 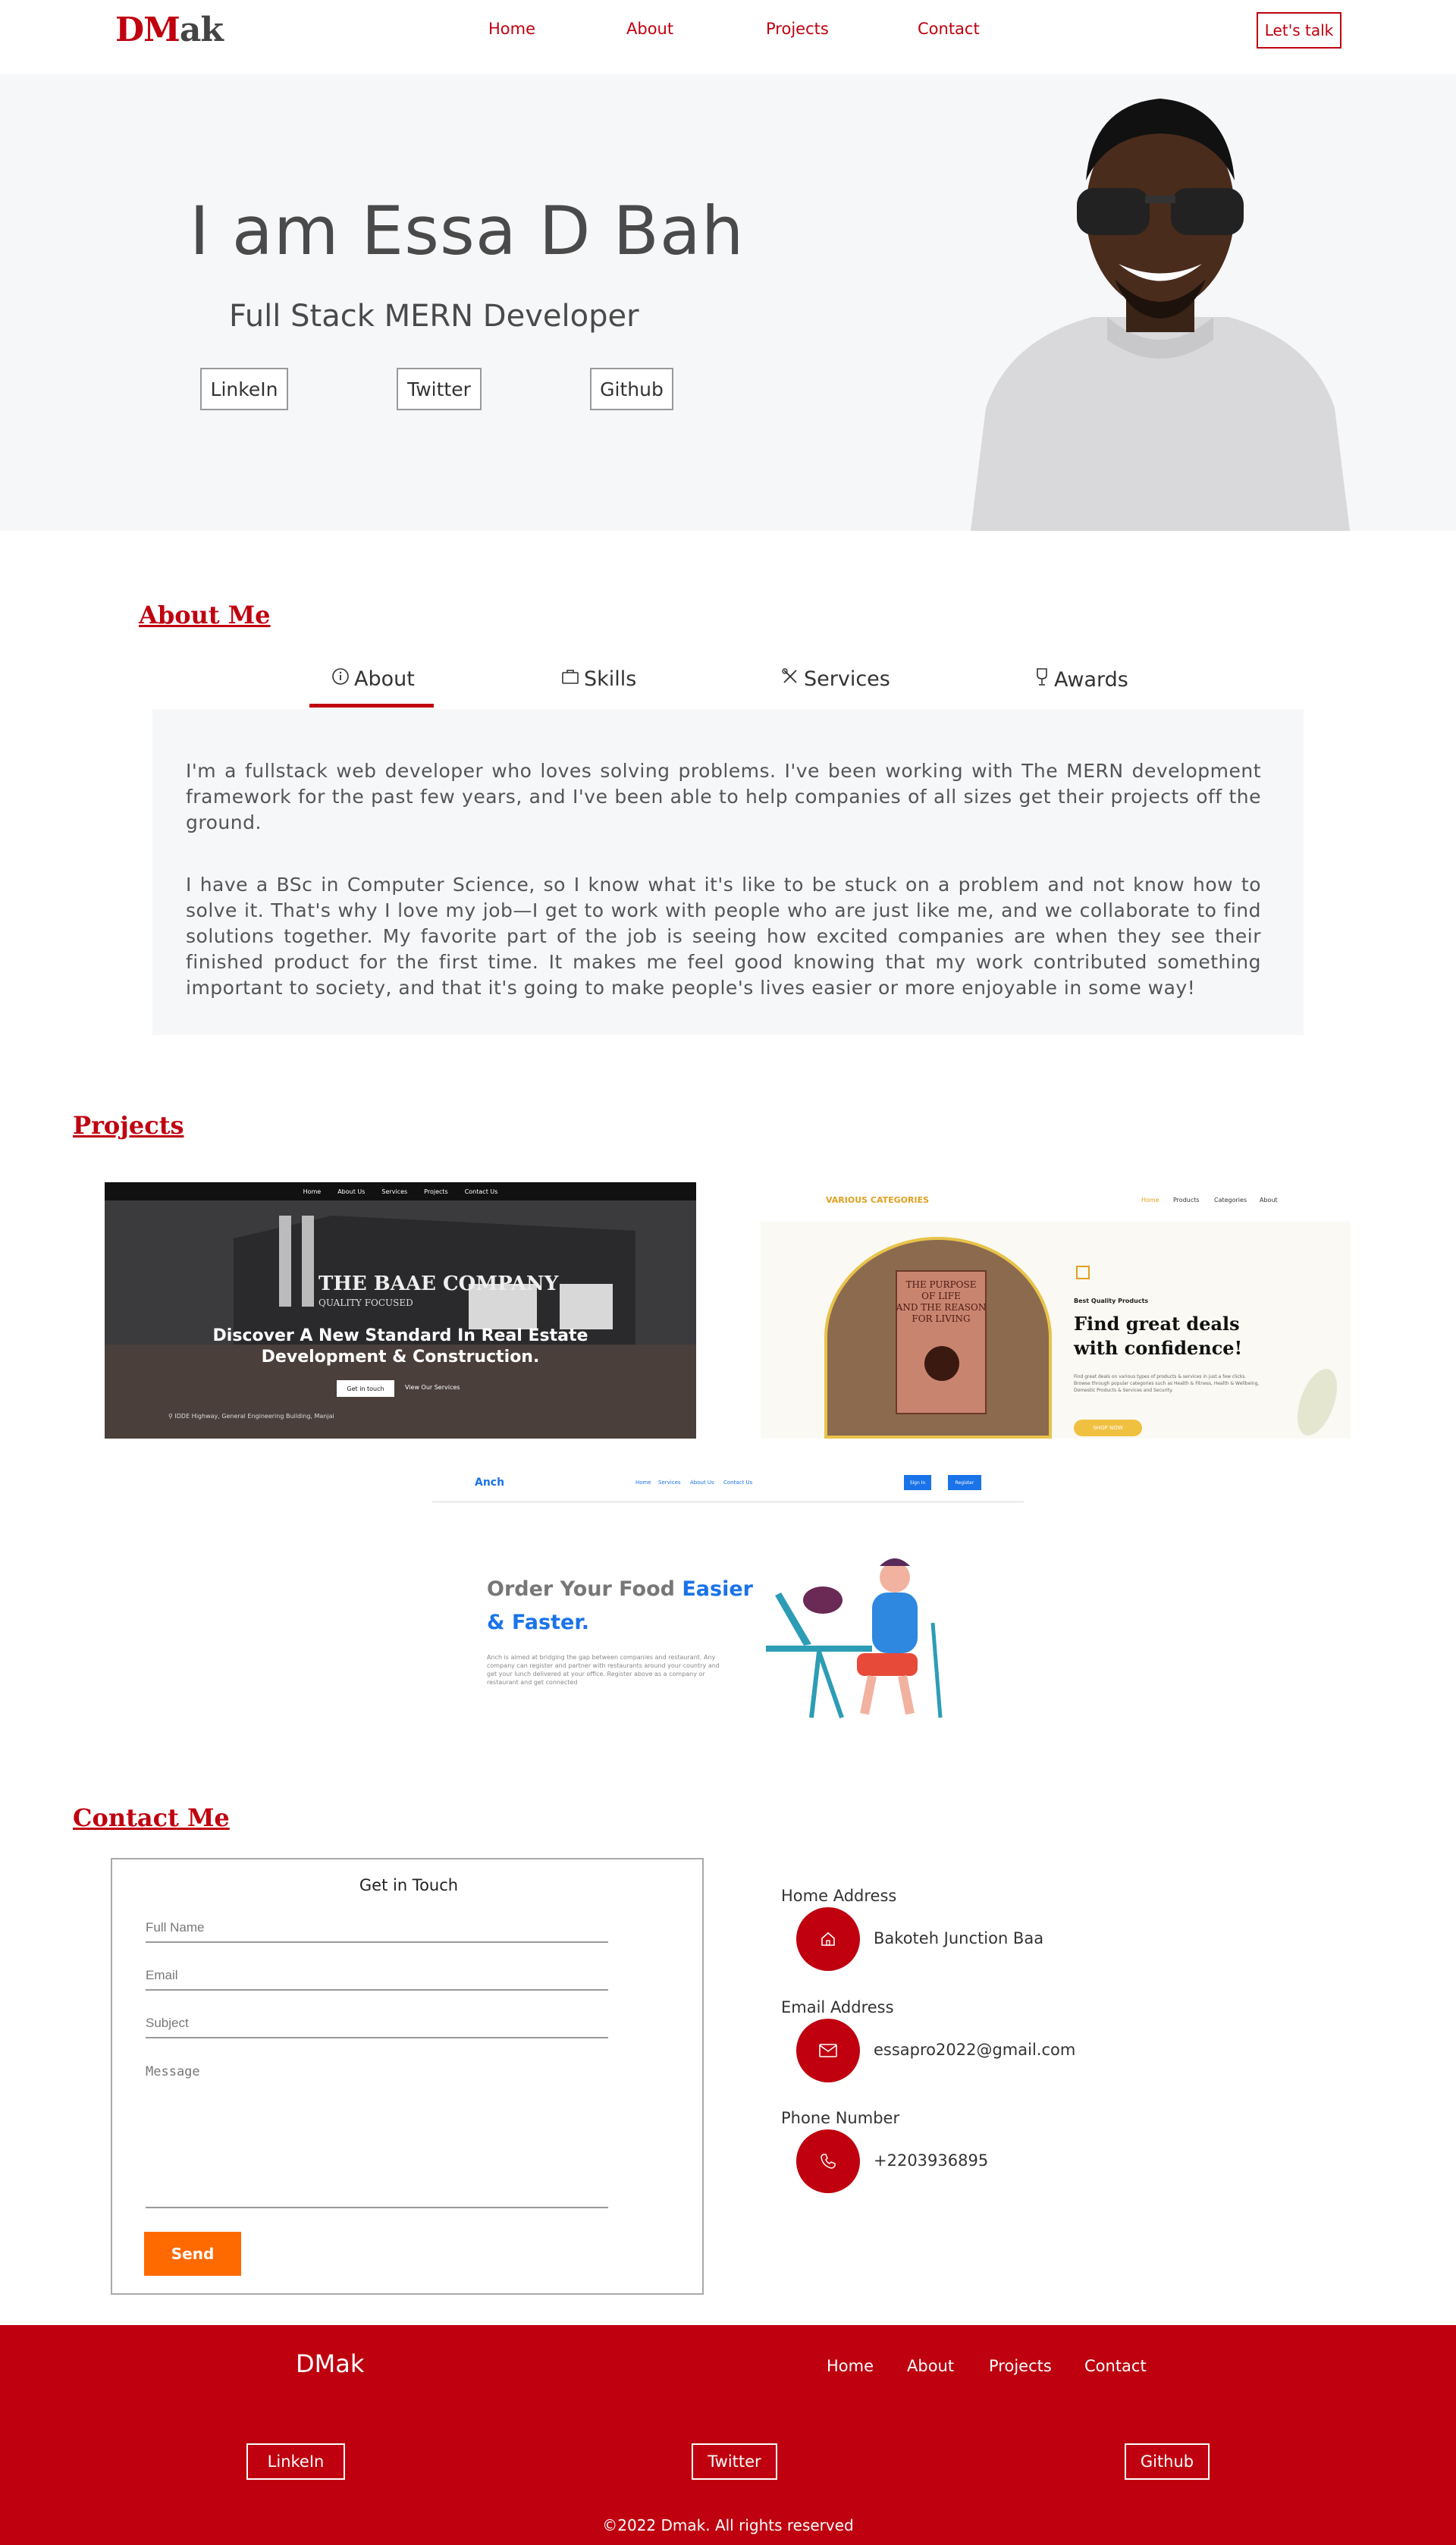 I want to click on project-3-headline-line1: Order Your Food Easier, so click(x=620, y=1589).